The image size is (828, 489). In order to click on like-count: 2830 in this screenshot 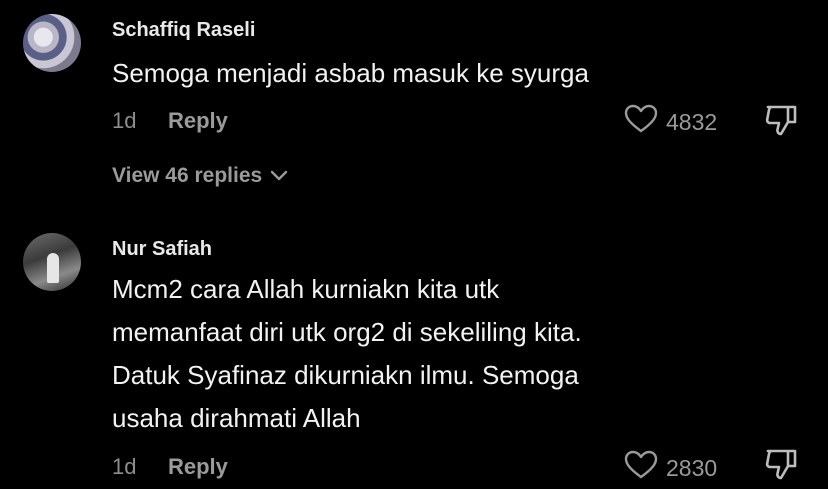, I will do `click(692, 467)`.